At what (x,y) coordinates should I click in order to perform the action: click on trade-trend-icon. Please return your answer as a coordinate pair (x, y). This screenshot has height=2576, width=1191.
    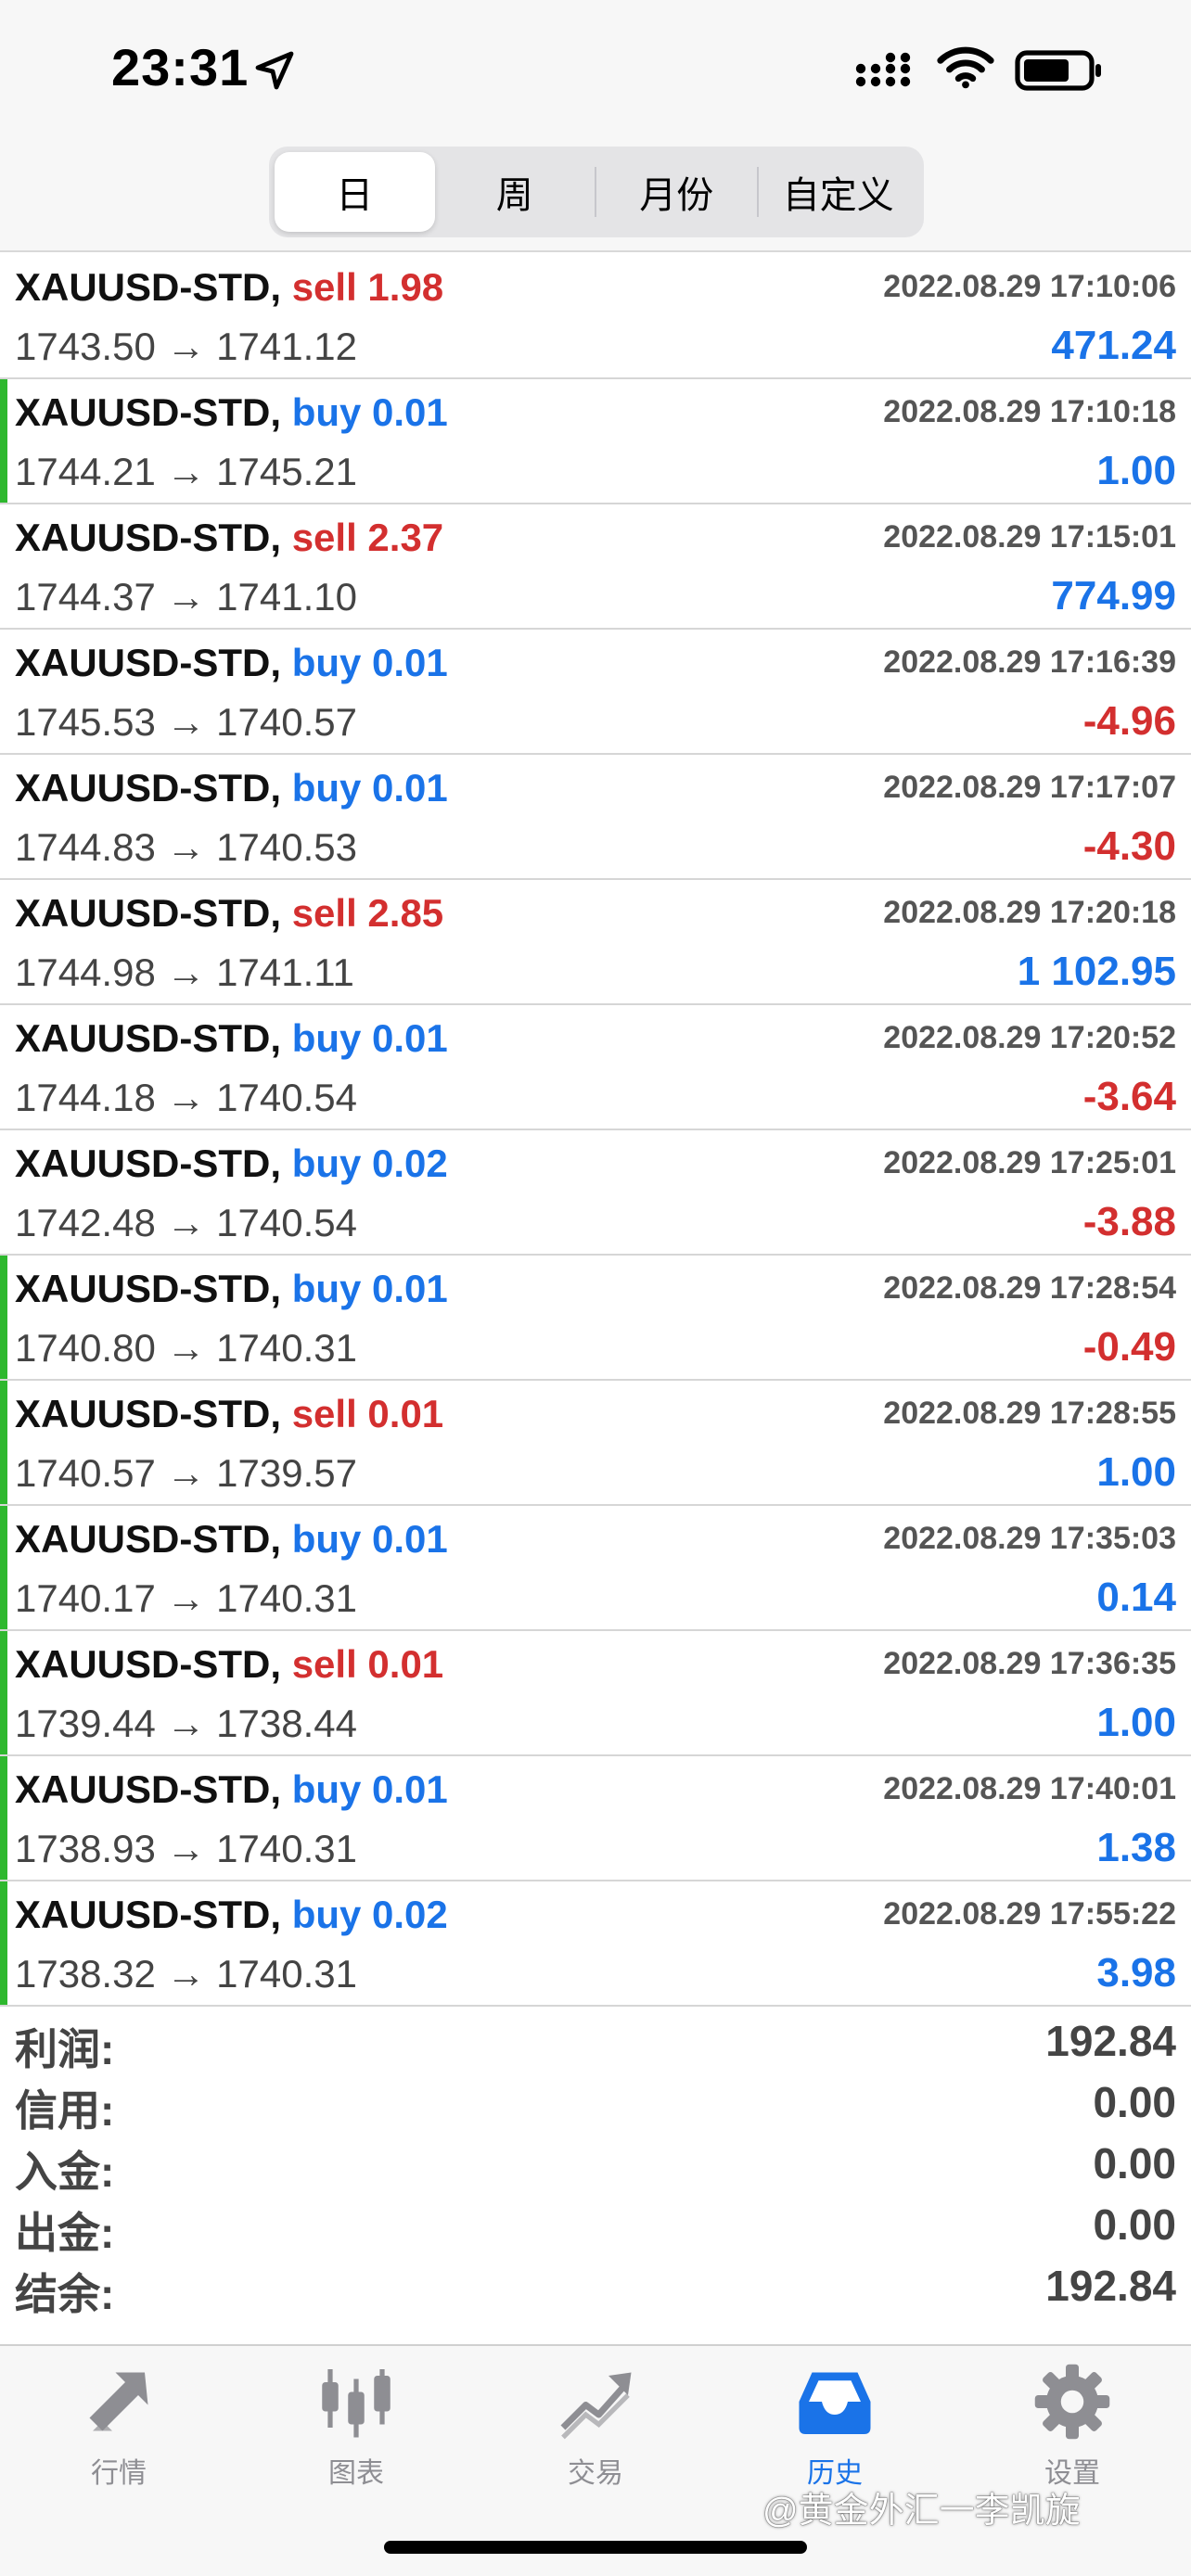
    Looking at the image, I should click on (596, 2406).